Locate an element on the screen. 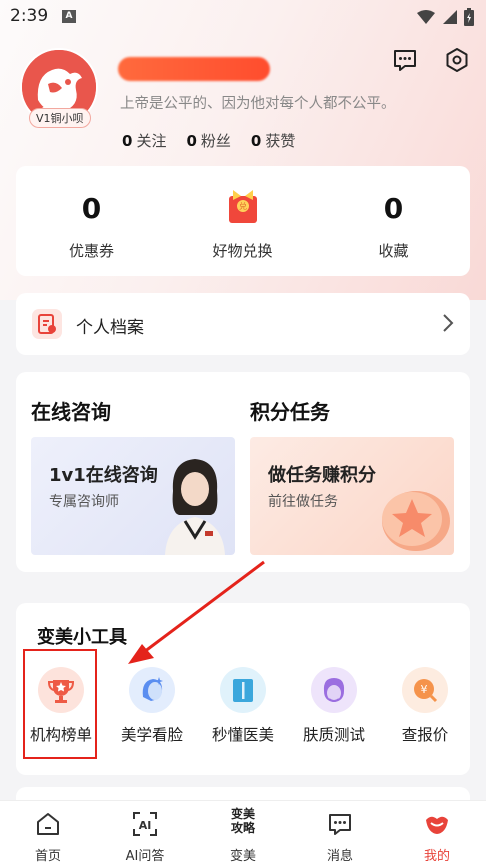 Image resolution: width=486 pixels, height=866 pixels. archive-icon is located at coordinates (47, 324).